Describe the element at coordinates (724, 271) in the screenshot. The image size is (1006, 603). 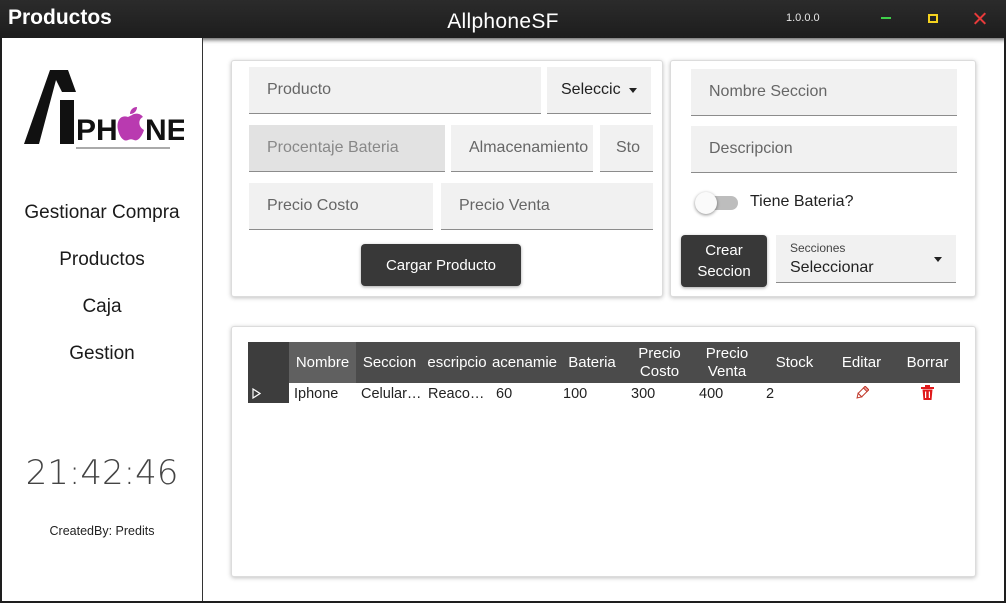
I see `crear-seccion-label-2: Seccion` at that location.